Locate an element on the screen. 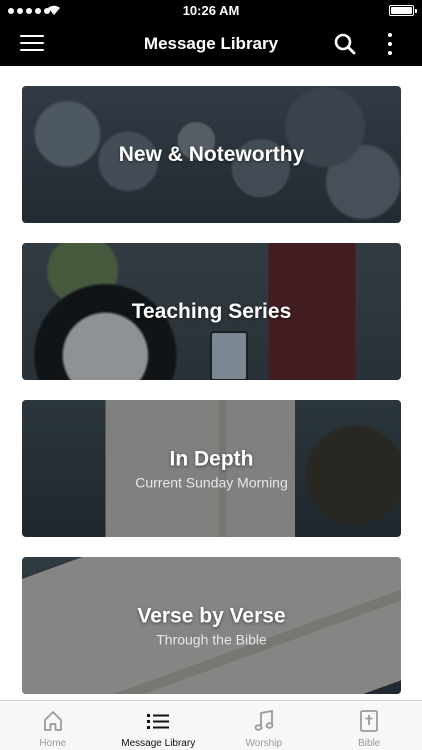 Image resolution: width=422 pixels, height=750 pixels. card-title: Teaching Series is located at coordinates (211, 311).